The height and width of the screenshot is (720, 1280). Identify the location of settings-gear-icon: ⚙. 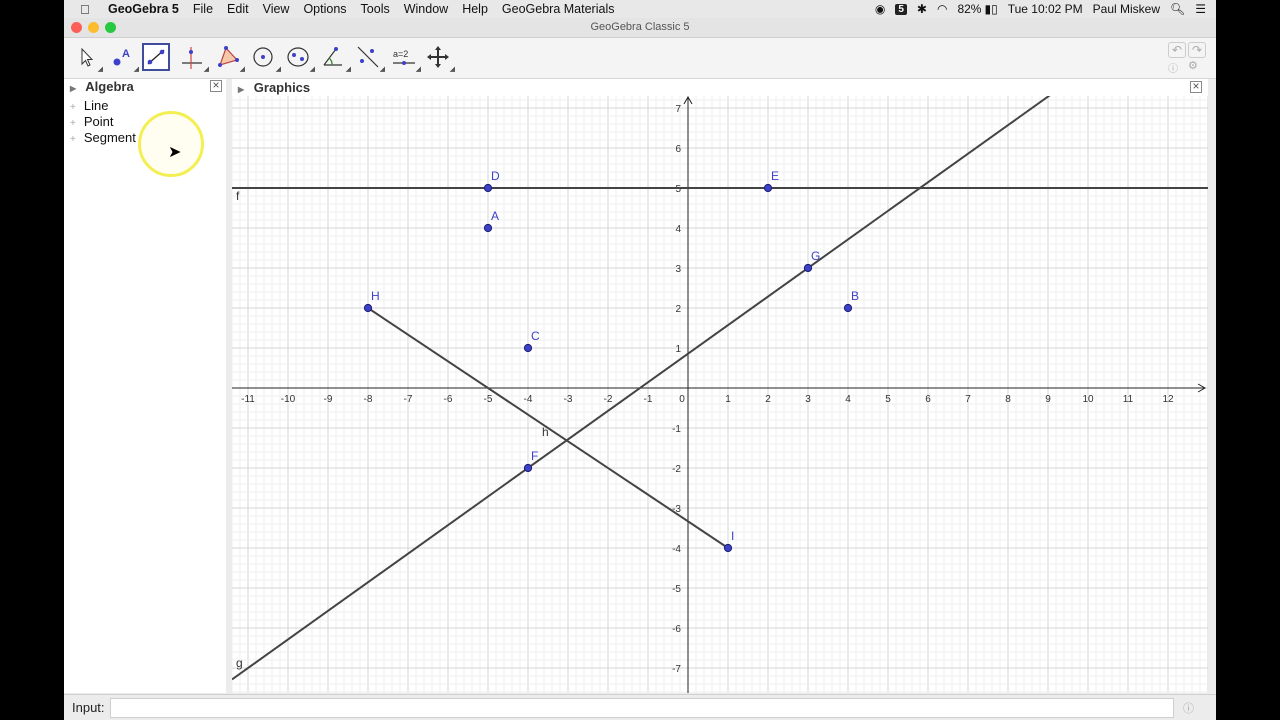
(1193, 65).